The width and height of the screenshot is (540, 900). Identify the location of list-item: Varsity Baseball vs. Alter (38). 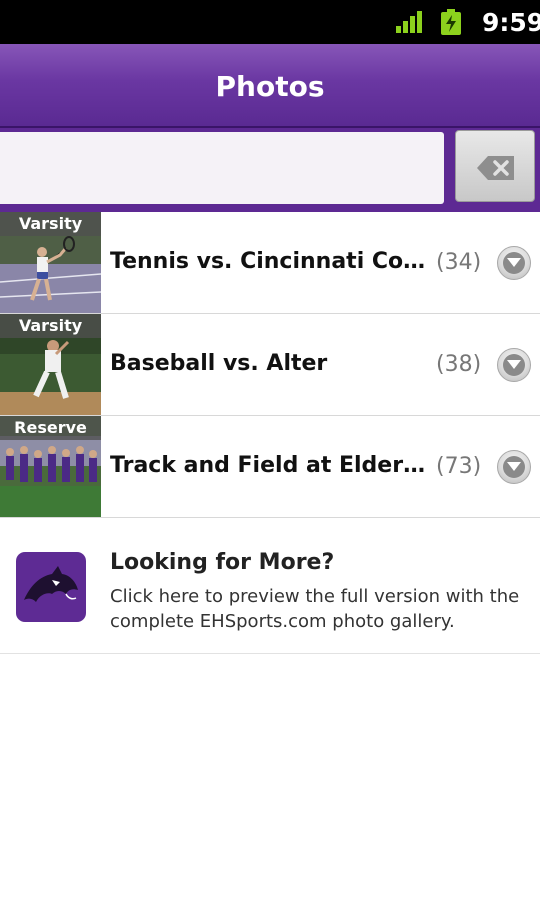
(270, 365).